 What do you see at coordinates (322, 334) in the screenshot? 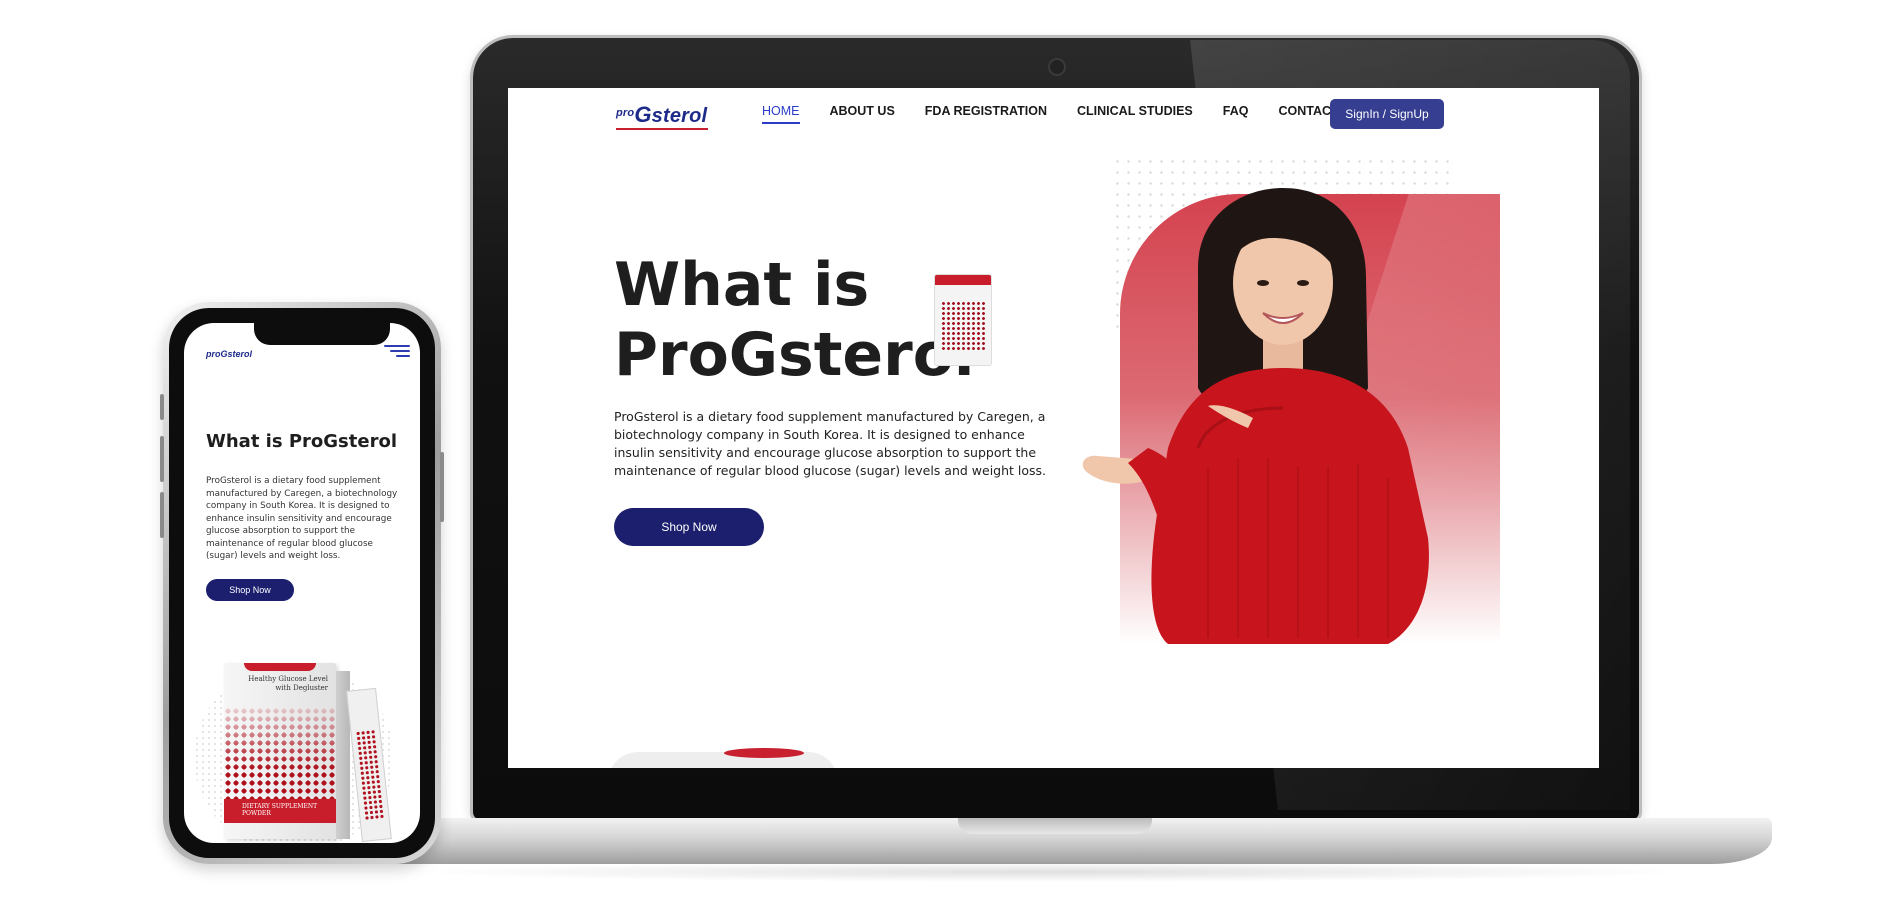
I see `phone-notch` at bounding box center [322, 334].